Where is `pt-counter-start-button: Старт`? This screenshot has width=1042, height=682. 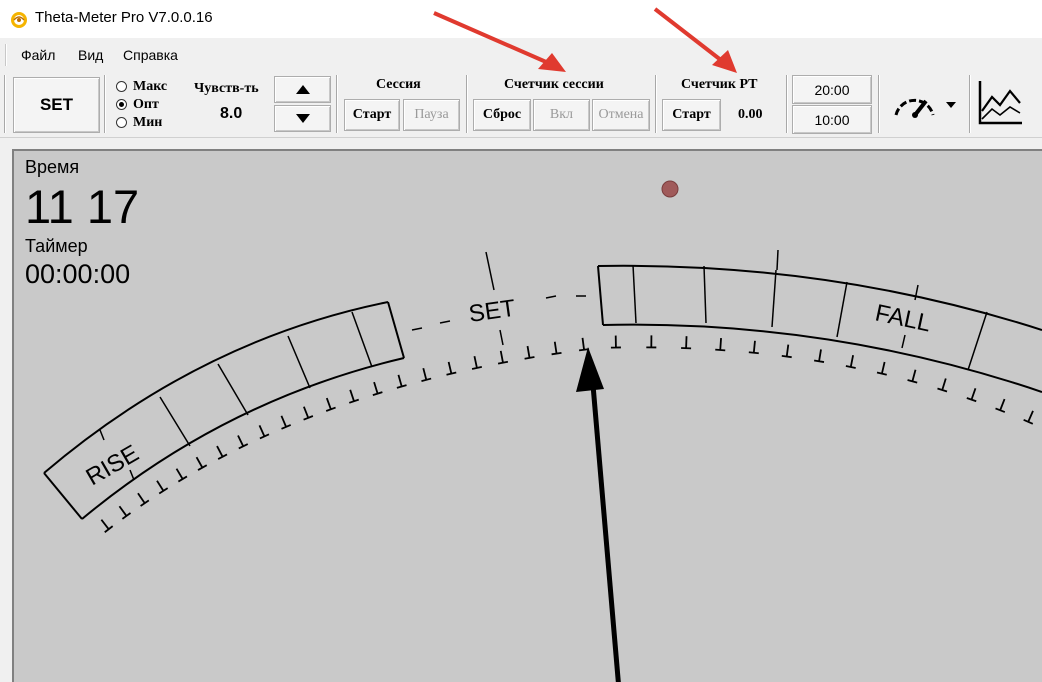
pt-counter-start-button: Старт is located at coordinates (691, 115).